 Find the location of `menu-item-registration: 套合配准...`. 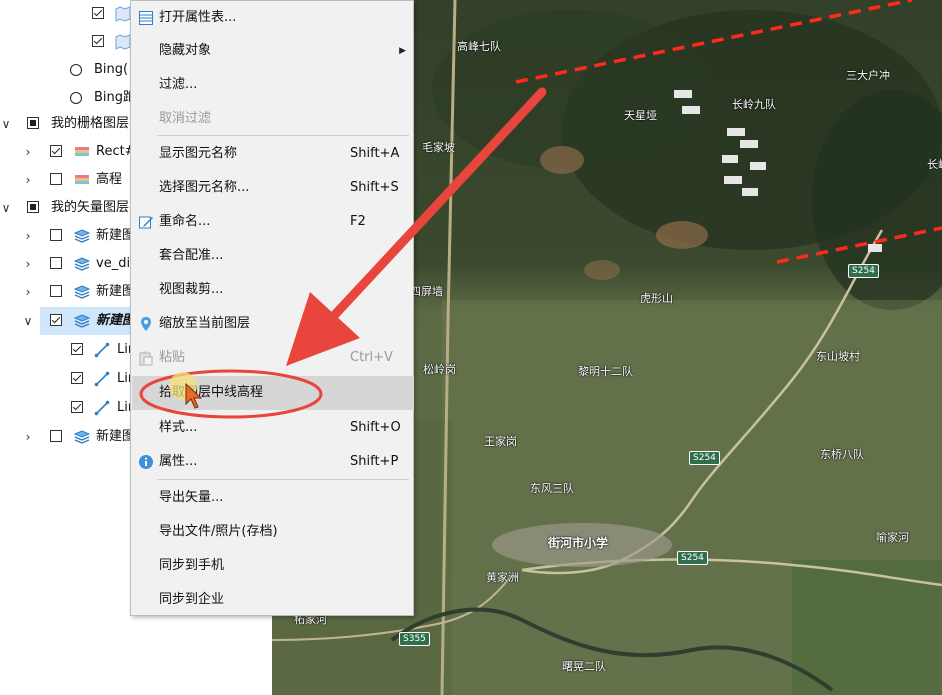

menu-item-registration: 套合配准... is located at coordinates (272, 256).